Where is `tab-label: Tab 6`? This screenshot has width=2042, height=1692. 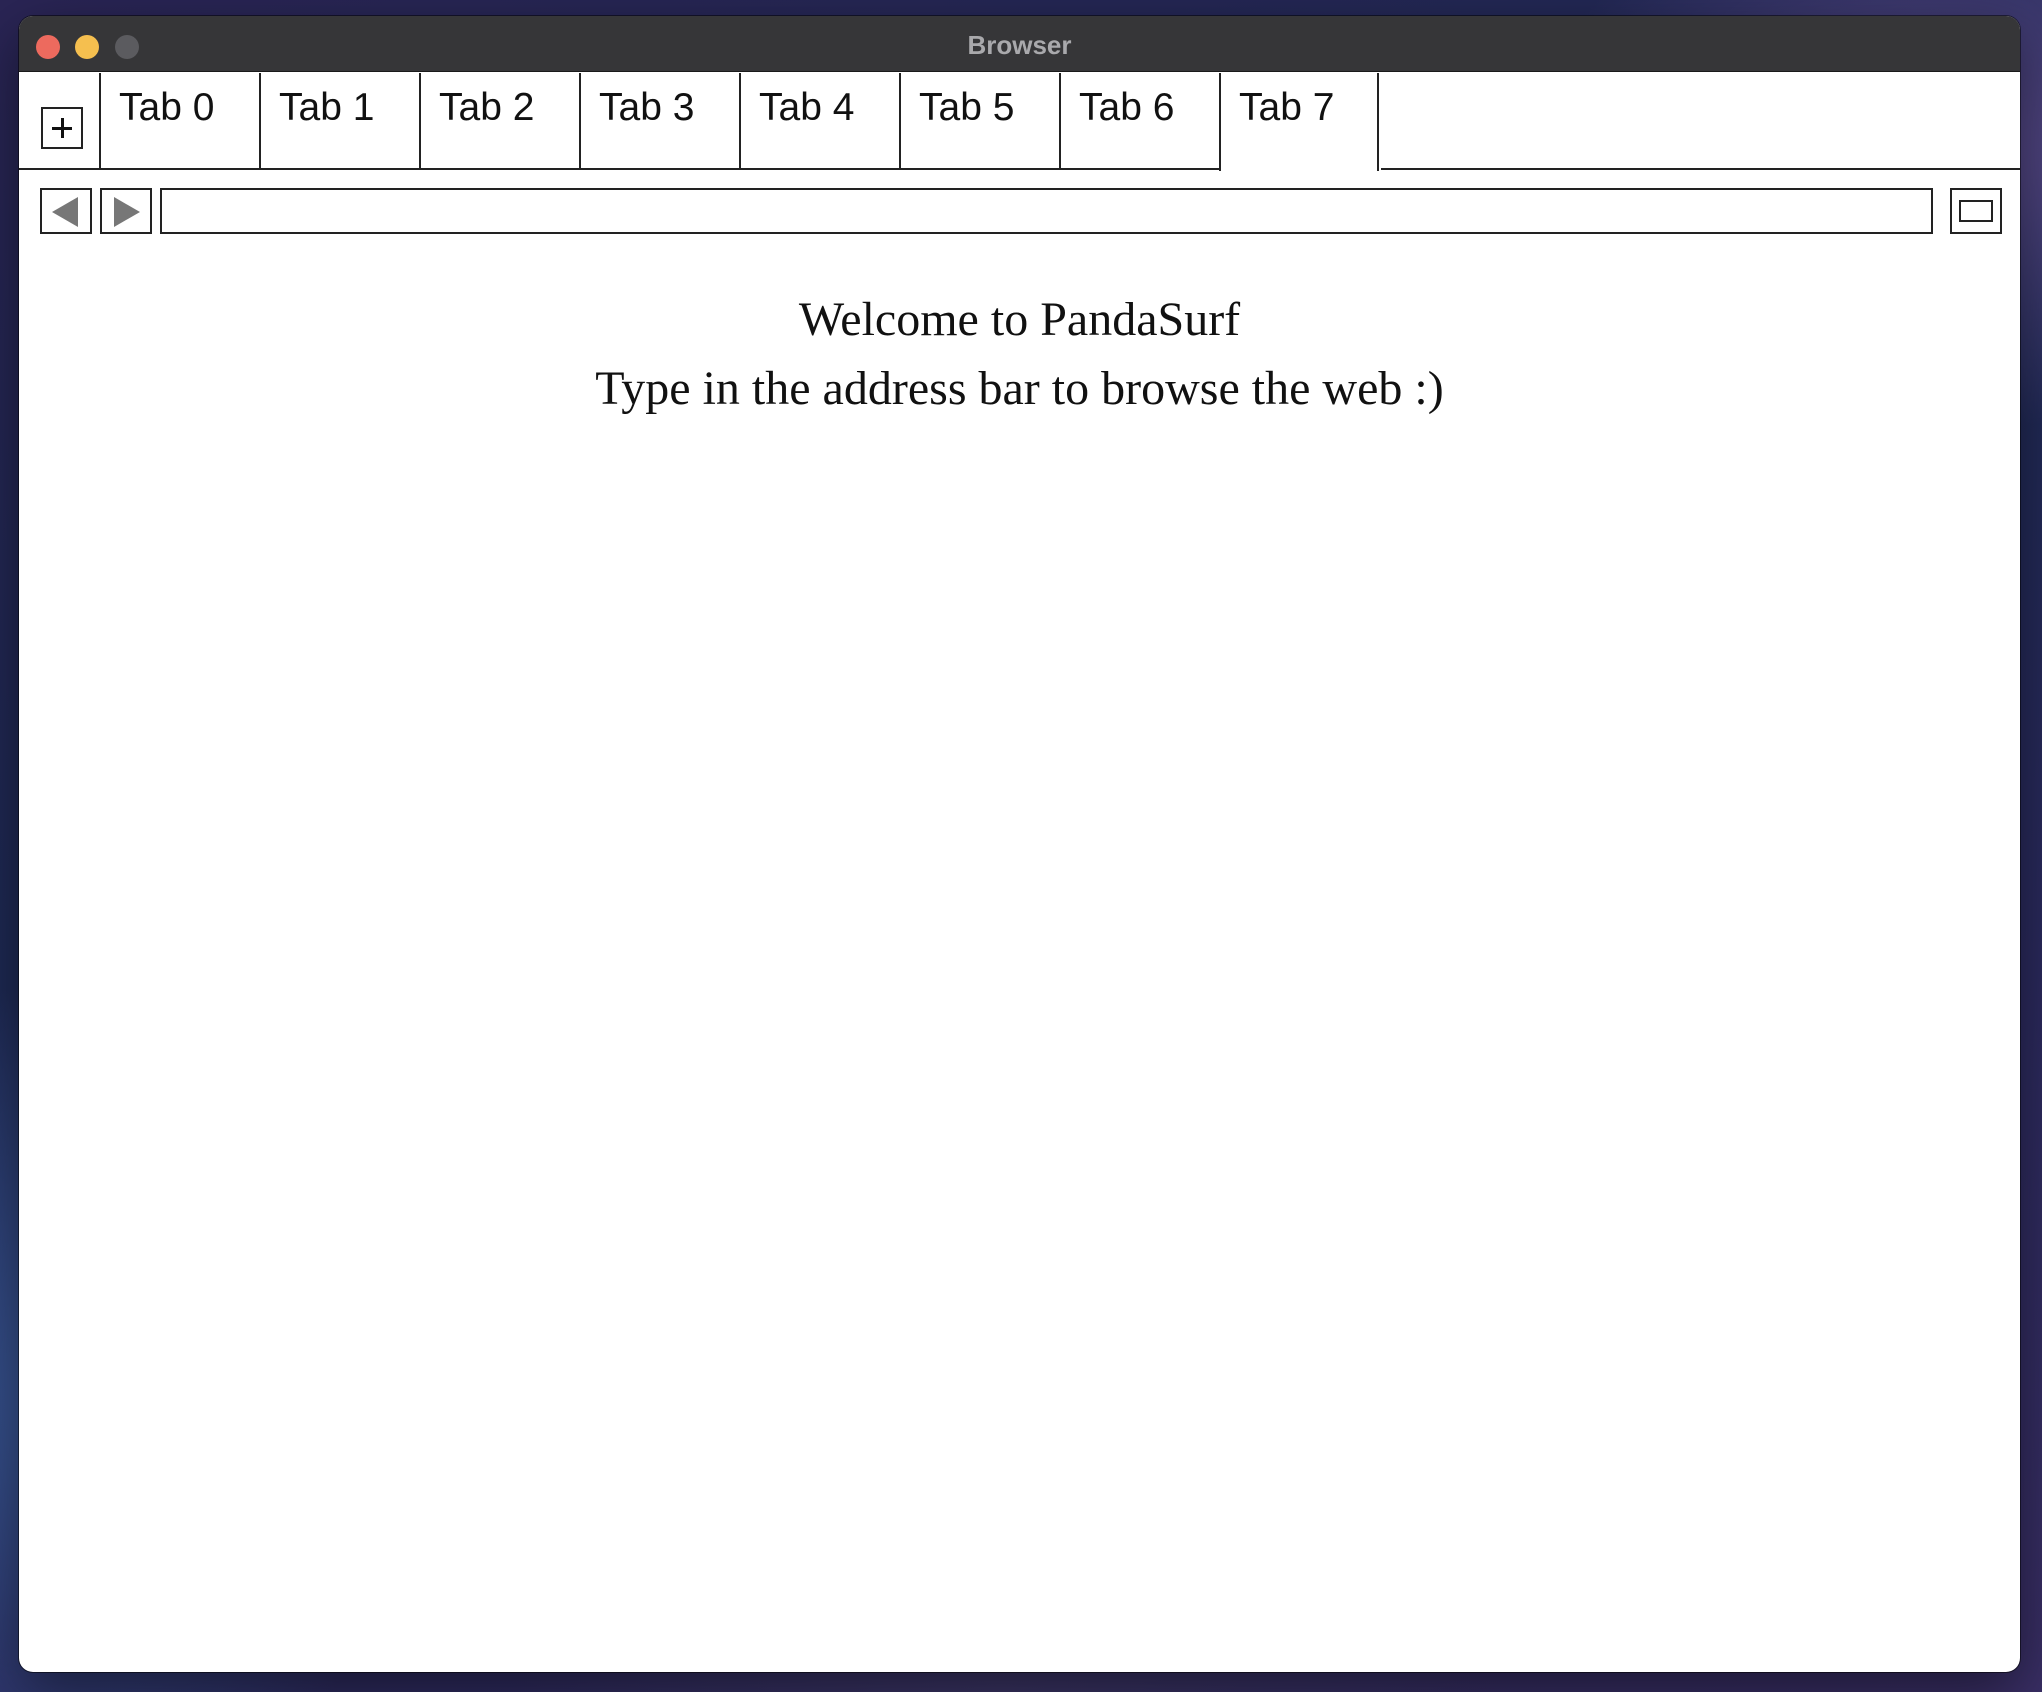
tab-label: Tab 6 is located at coordinates (1127, 107).